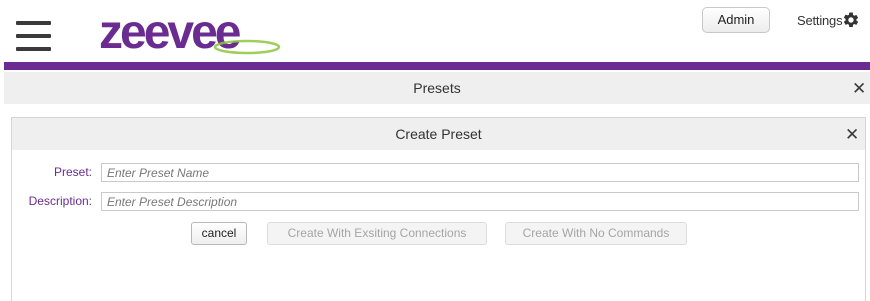  I want to click on settings-label: Settings, so click(820, 20).